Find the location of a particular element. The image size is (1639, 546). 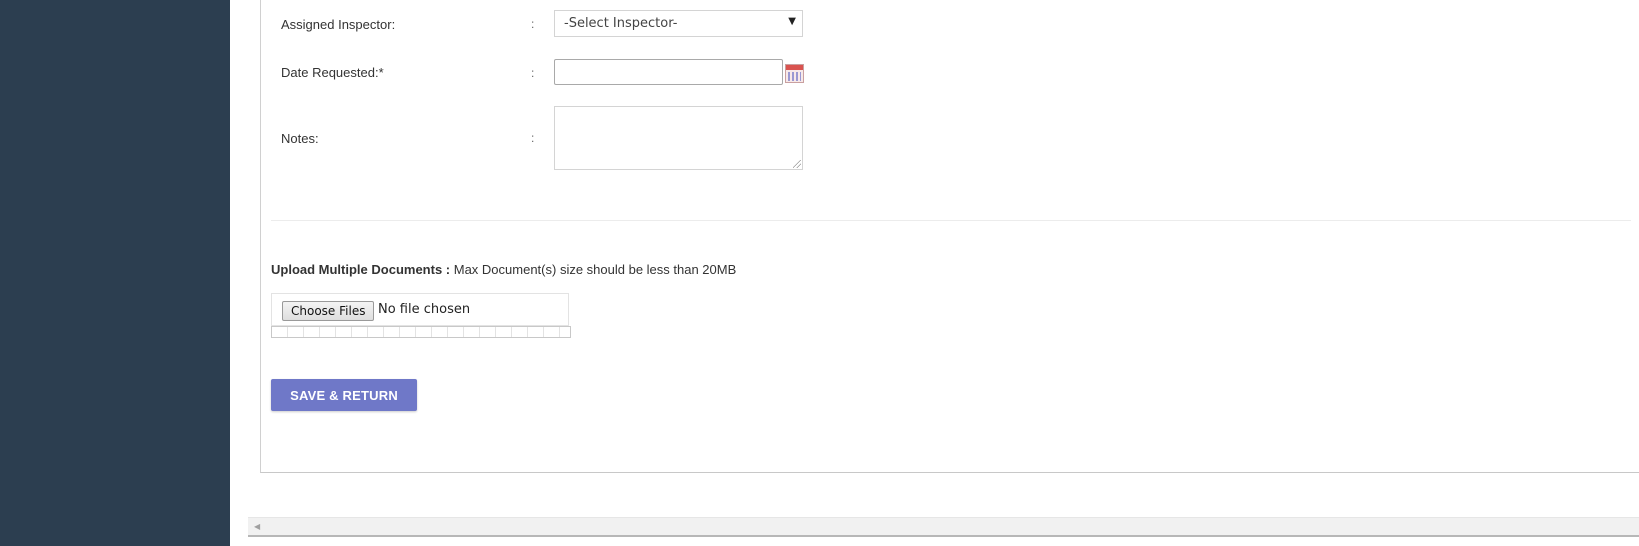

sidebar is located at coordinates (115, 273).